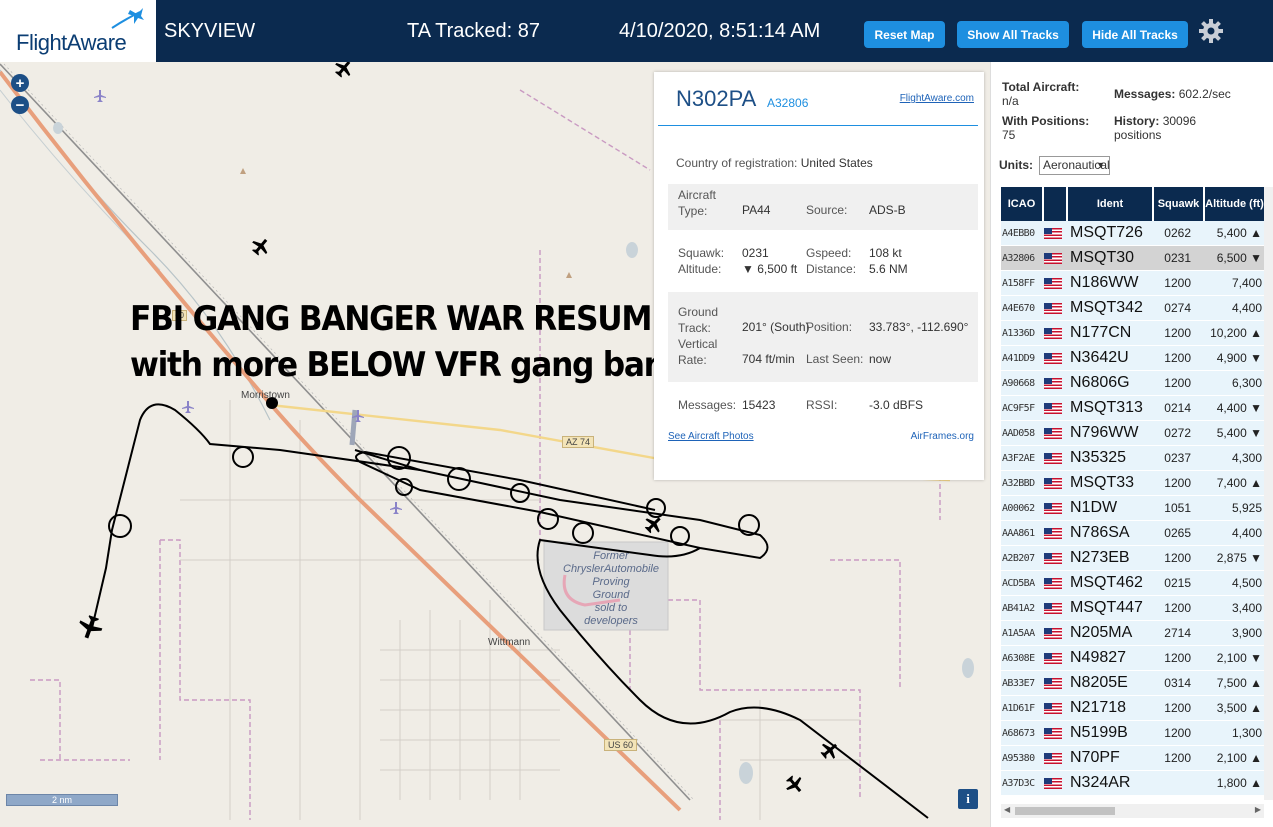 This screenshot has width=1273, height=827. What do you see at coordinates (787, 103) in the screenshot?
I see `selected-icao-link: A32806` at bounding box center [787, 103].